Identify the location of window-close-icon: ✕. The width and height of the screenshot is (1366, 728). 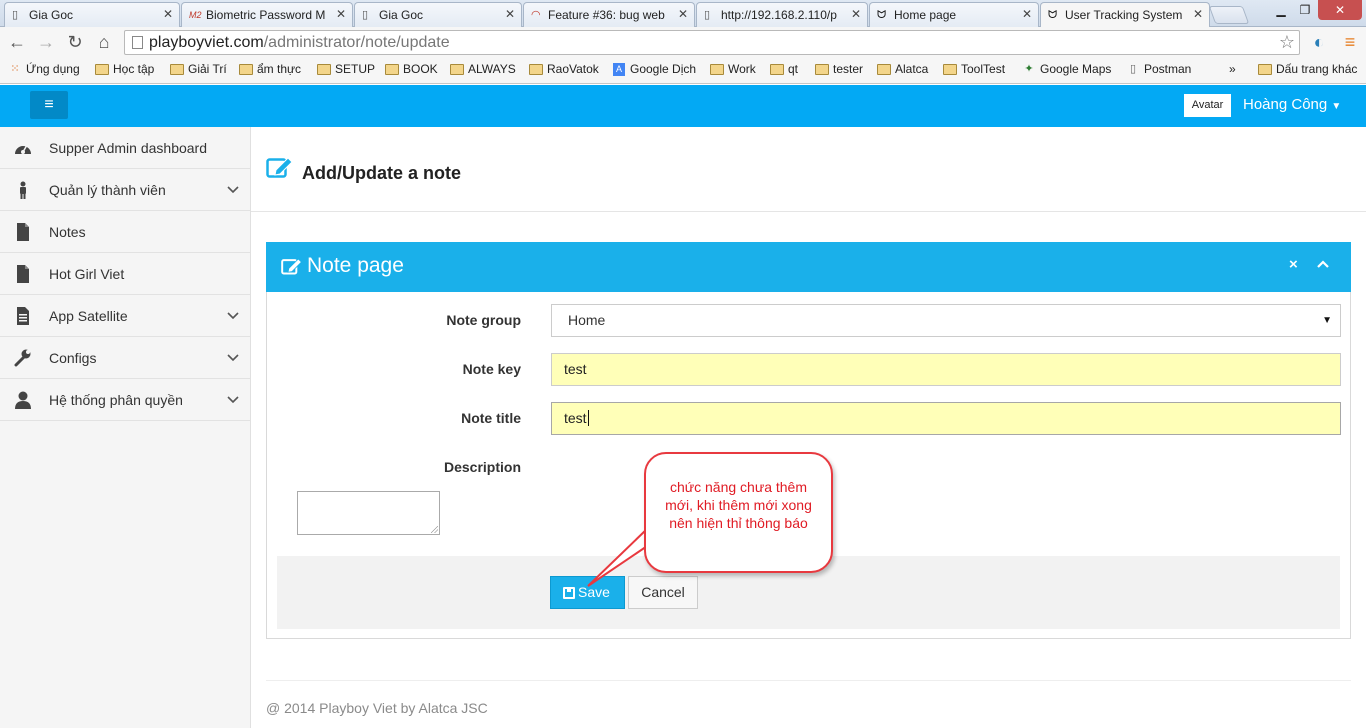
(1340, 10).